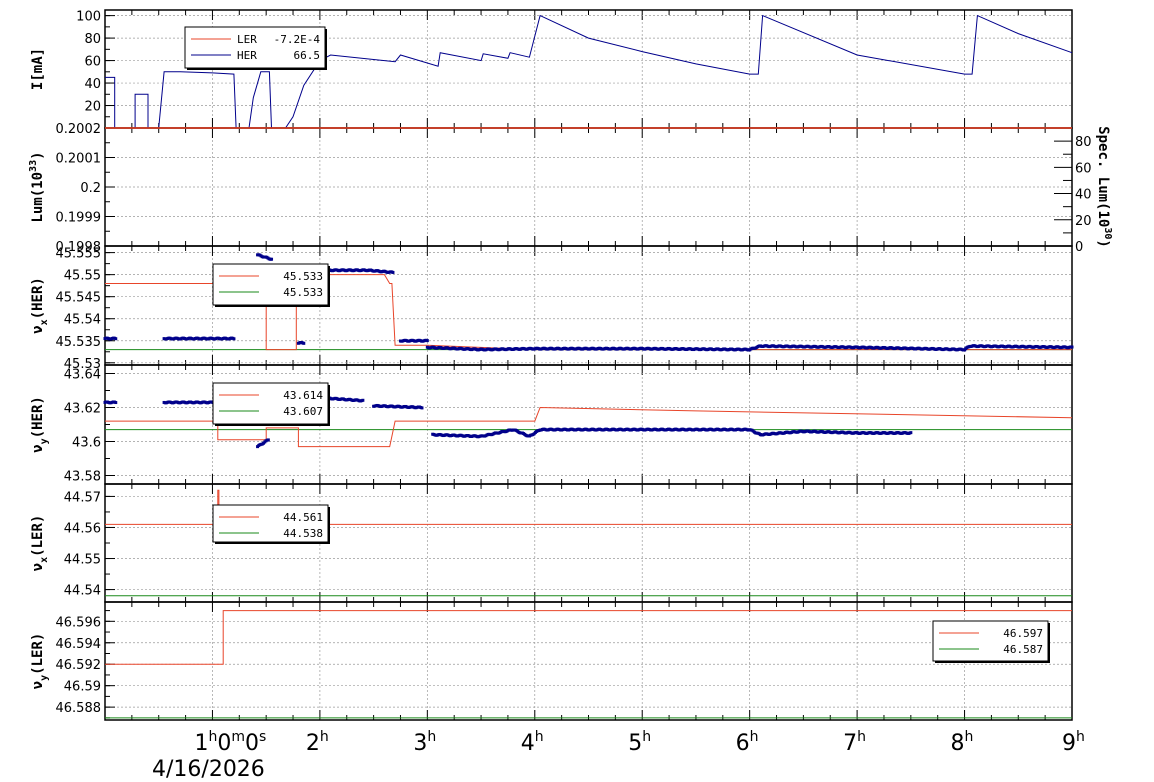 The image size is (1154, 782). I want to click on legend: 45.533 45.533, so click(271, 285).